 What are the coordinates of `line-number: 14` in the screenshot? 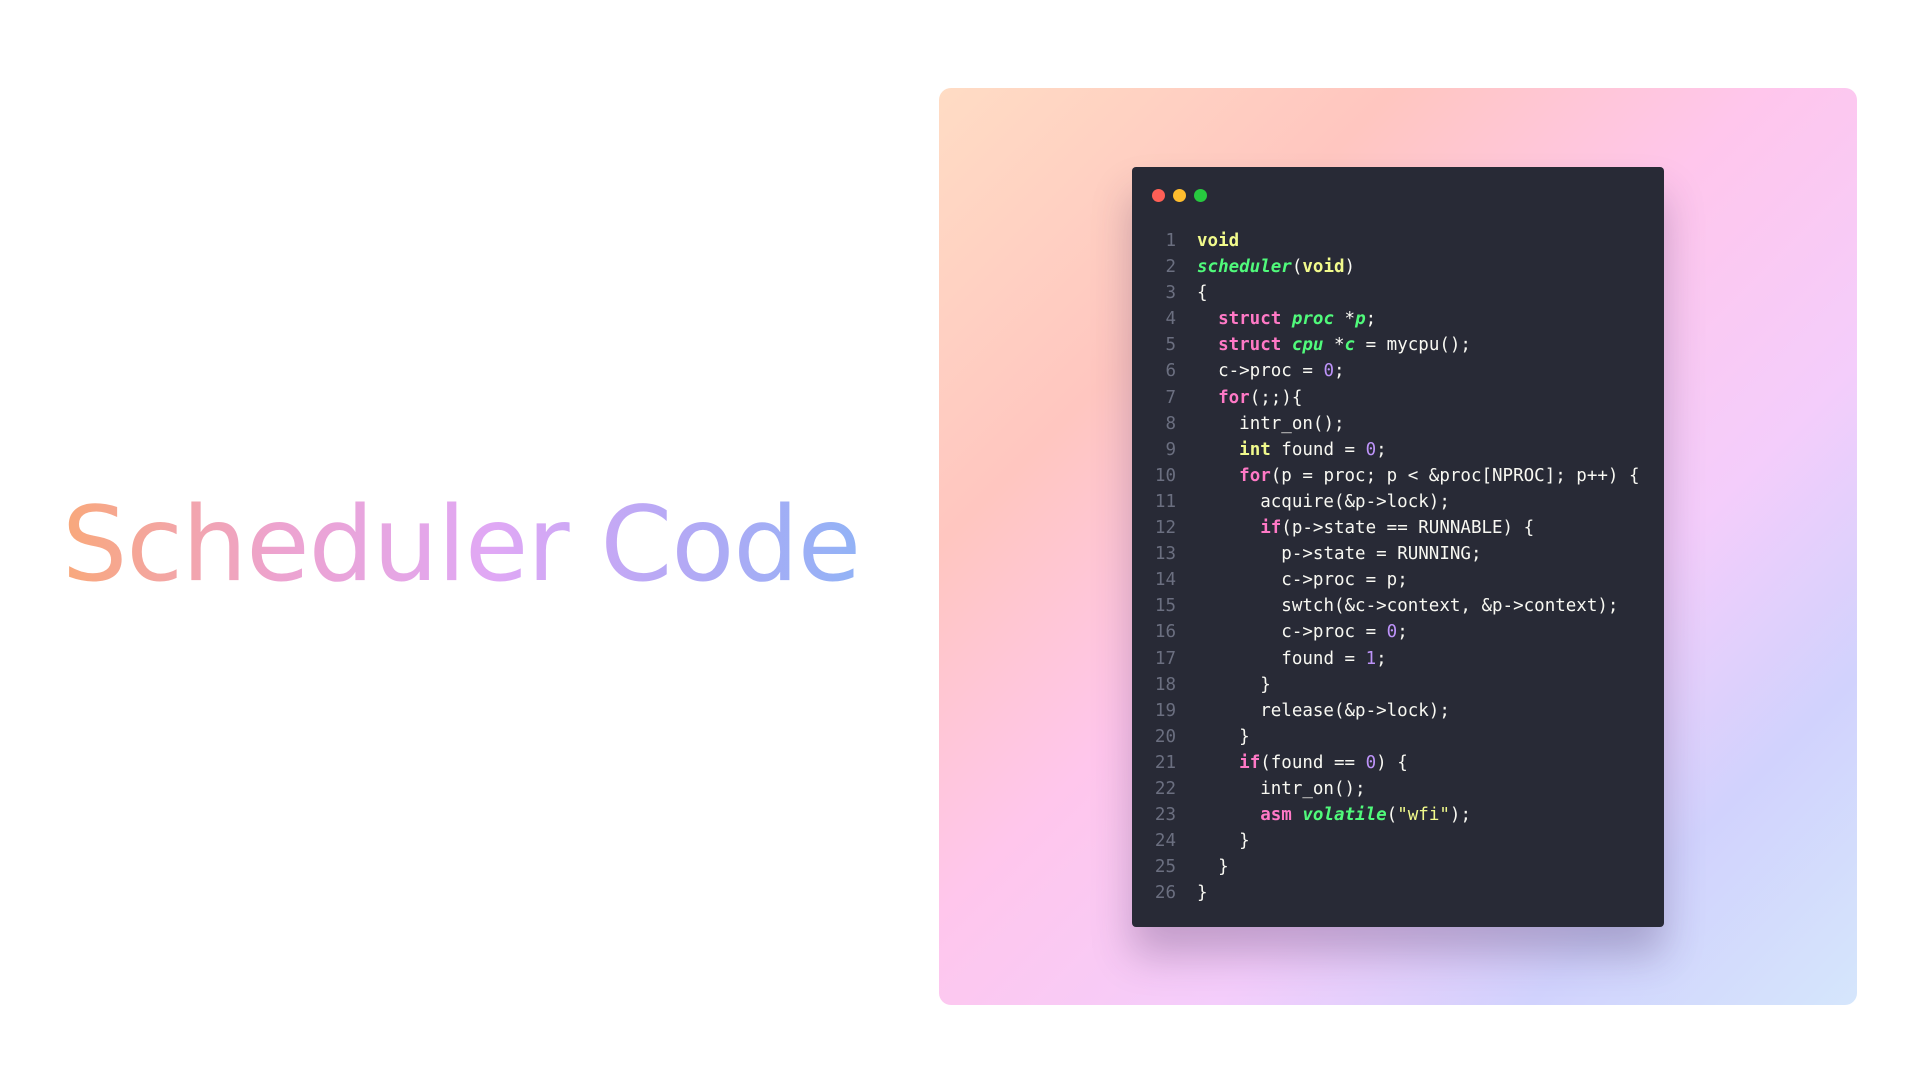 It's located at (1165, 580).